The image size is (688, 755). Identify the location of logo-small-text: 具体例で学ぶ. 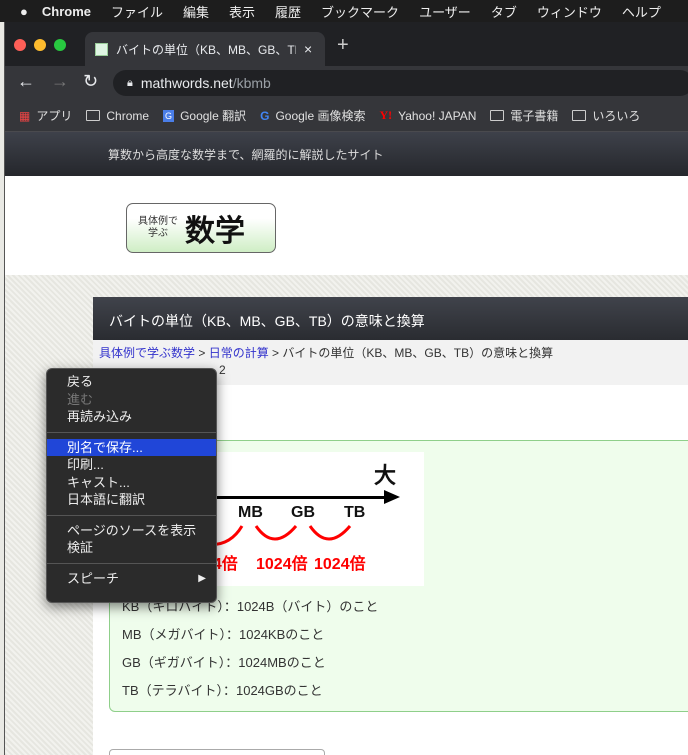
(158, 227).